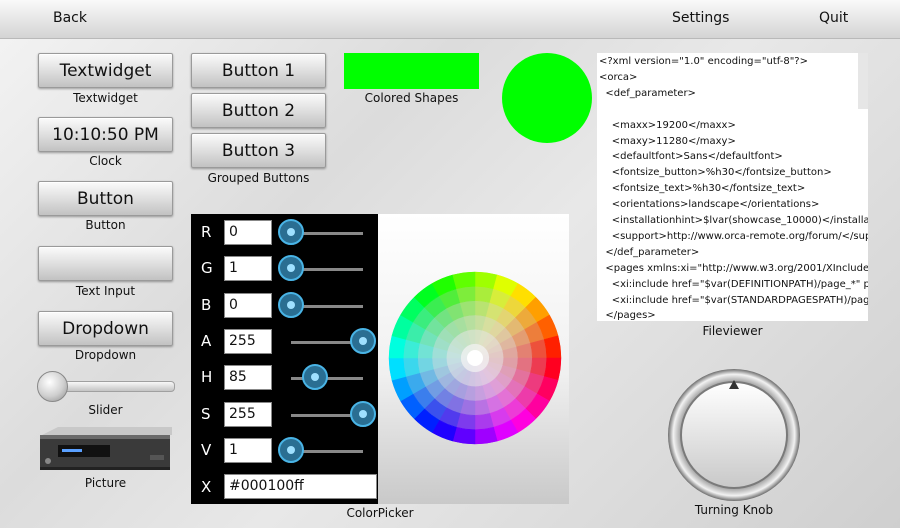 This screenshot has width=900, height=528. Describe the element at coordinates (105, 355) in the screenshot. I see `dropdown-caption: Dropdown` at that location.